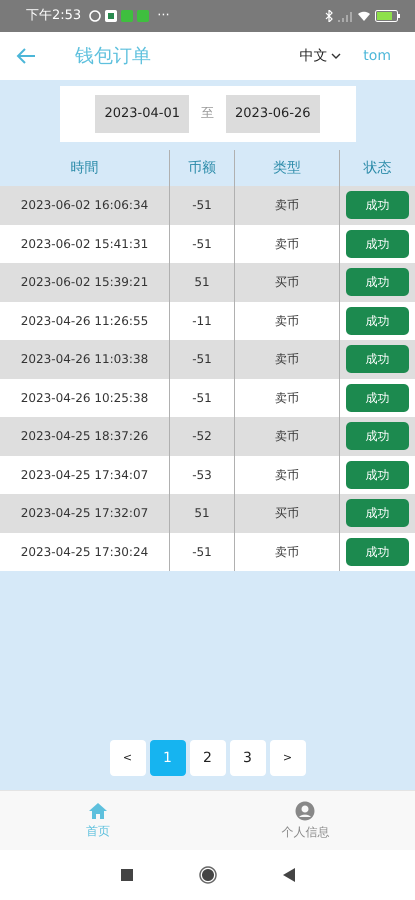 Image resolution: width=415 pixels, height=900 pixels. I want to click on more-indicator: ···, so click(163, 16).